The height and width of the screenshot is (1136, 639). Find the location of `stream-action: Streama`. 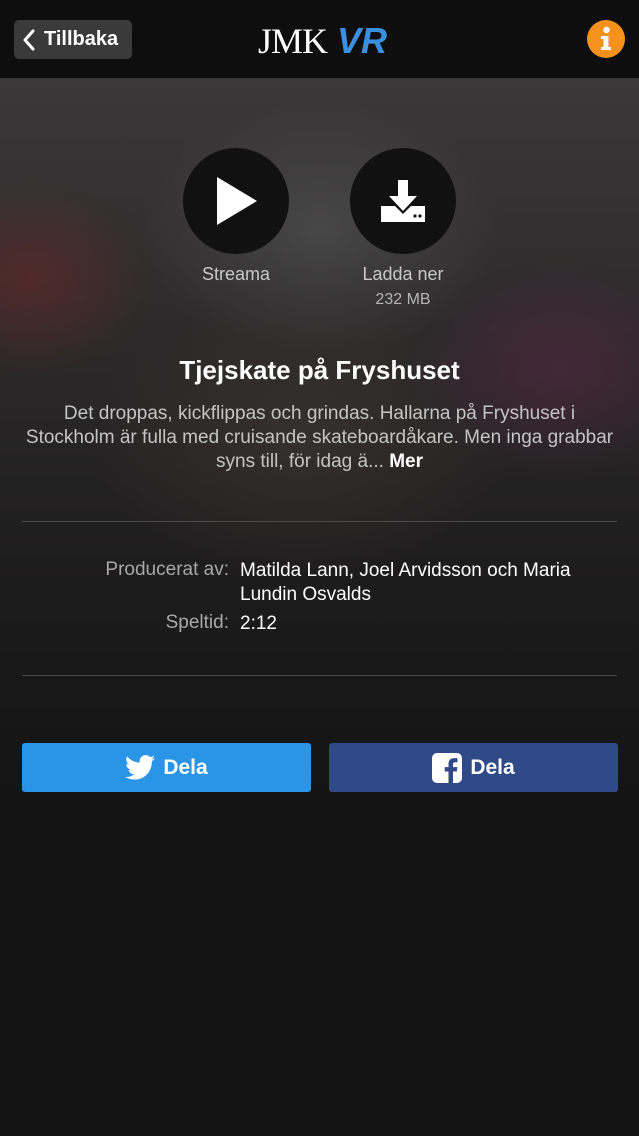

stream-action: Streama is located at coordinates (236, 216).